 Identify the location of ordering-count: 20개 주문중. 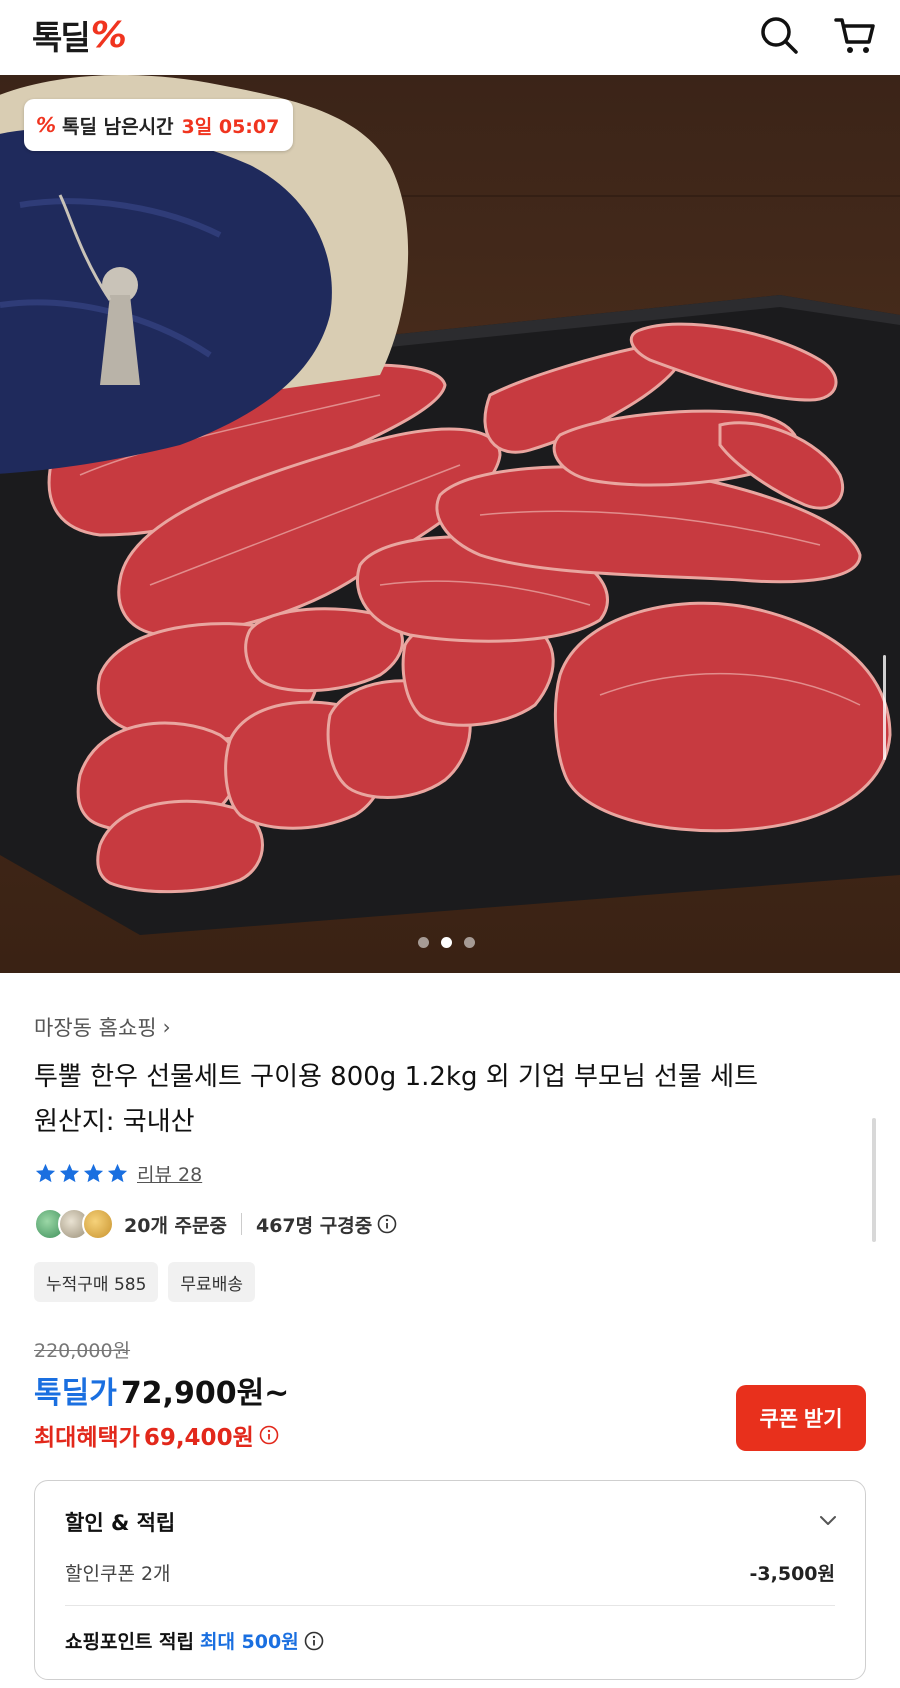
(175, 1225).